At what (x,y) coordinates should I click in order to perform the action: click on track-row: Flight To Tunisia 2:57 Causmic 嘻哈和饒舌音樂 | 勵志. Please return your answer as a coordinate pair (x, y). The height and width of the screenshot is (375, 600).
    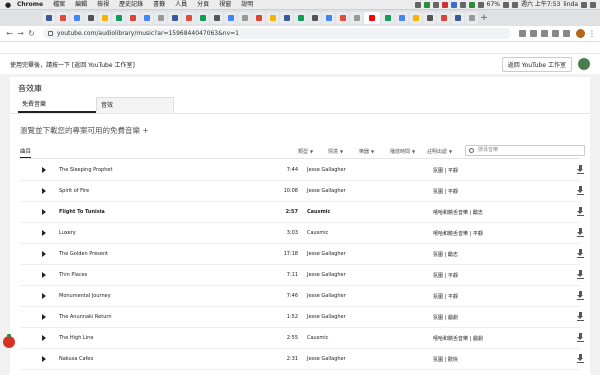
    Looking at the image, I should click on (302, 212).